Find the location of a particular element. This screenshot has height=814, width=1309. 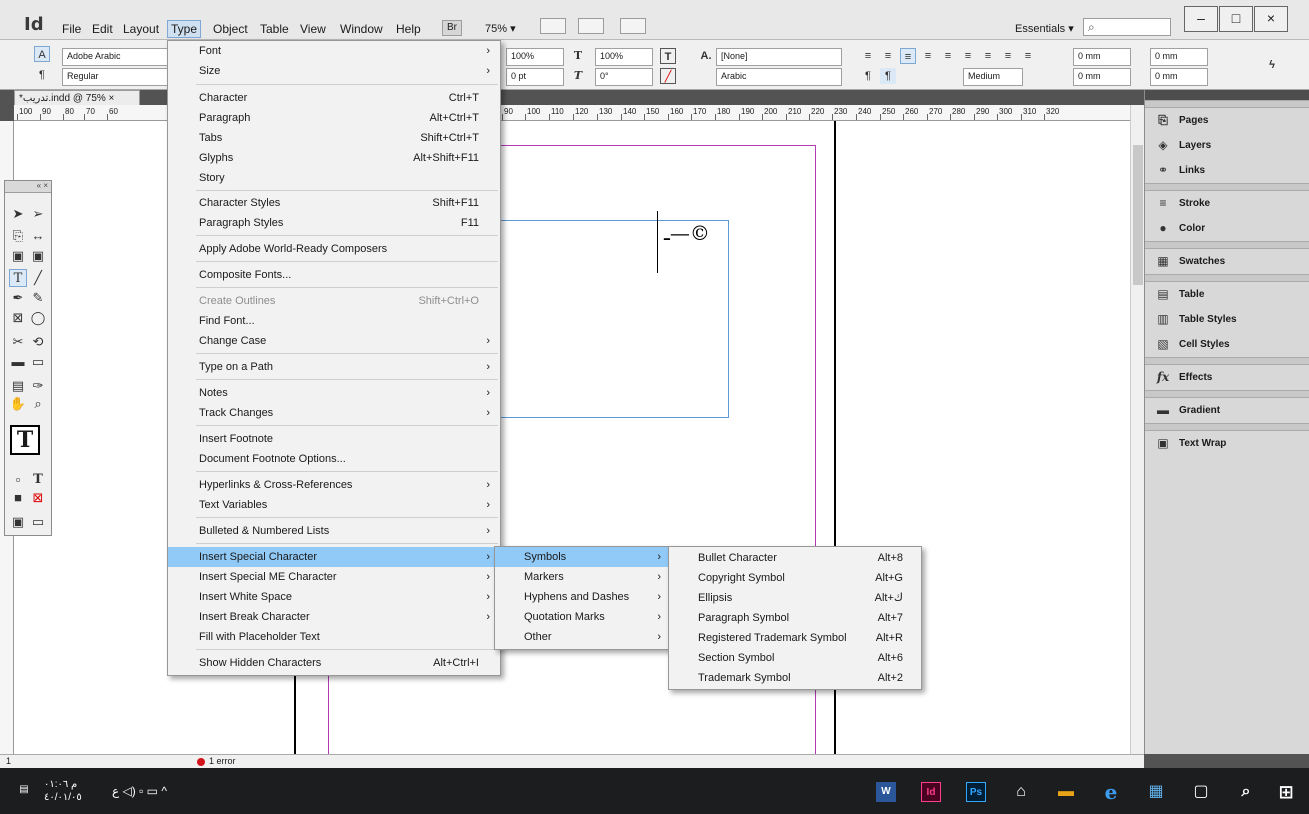

menu-item-character: Character Ctrl+T is located at coordinates (334, 98).